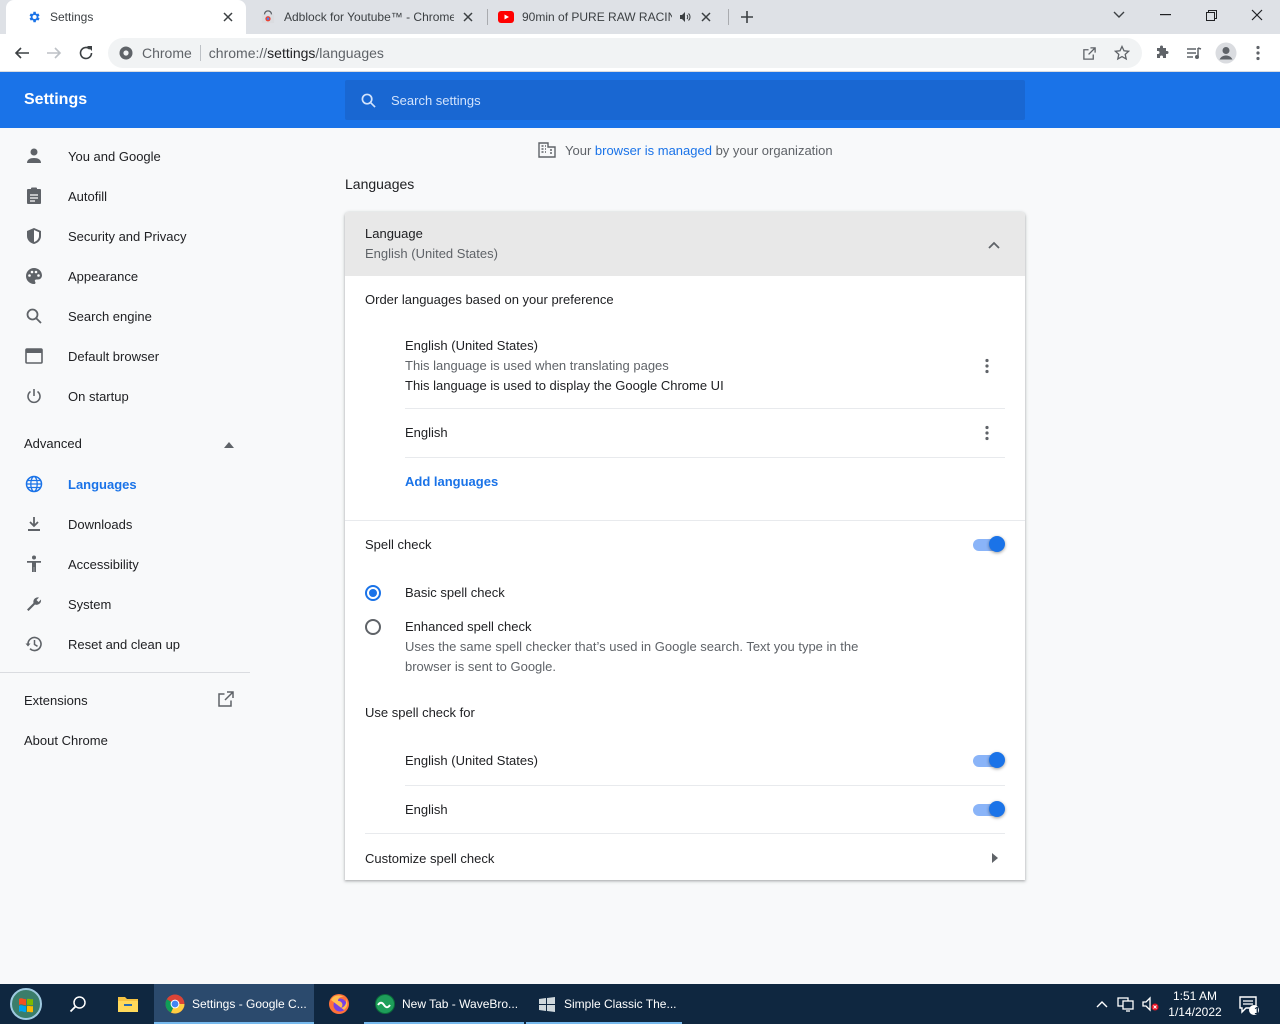  Describe the element at coordinates (426, 432) in the screenshot. I see `language-entry-name: English` at that location.